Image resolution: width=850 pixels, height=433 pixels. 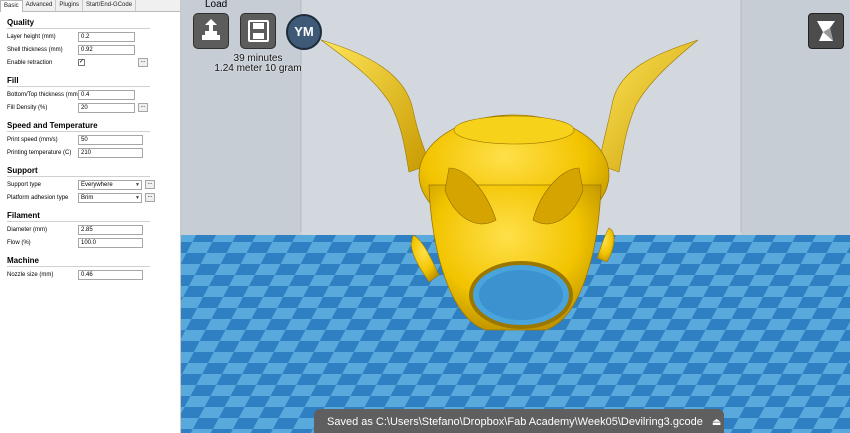 I want to click on platform-adhesion-label: Platform adhesion type, so click(x=38, y=198).